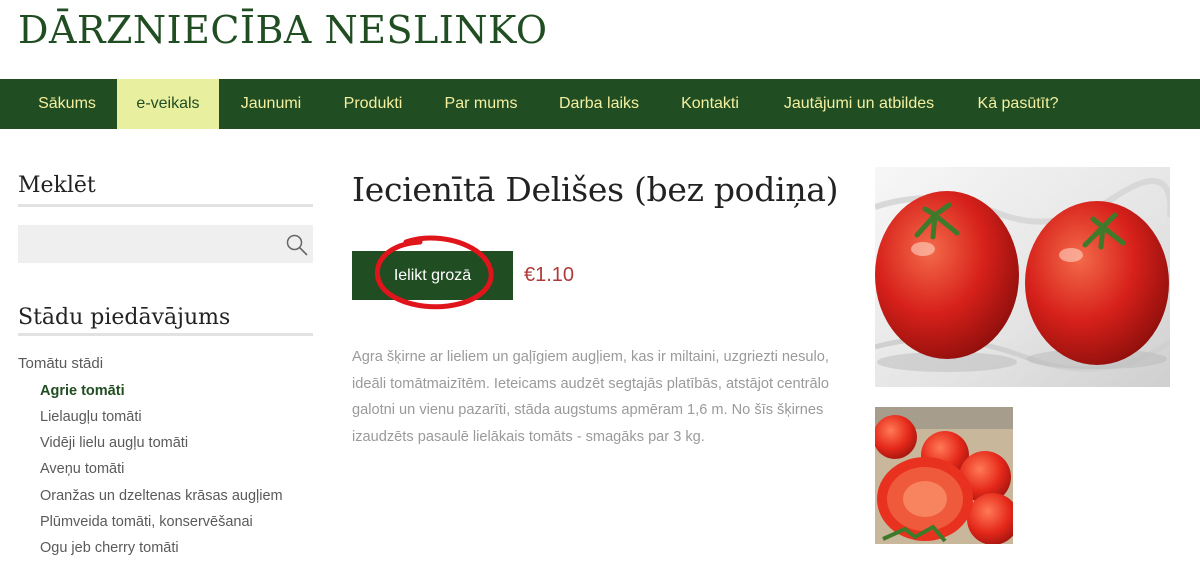 The width and height of the screenshot is (1200, 564). Describe the element at coordinates (109, 548) in the screenshot. I see `category-item-ogu-jeb-cherry-tomati: Ogu jeb cherry tomāti` at that location.